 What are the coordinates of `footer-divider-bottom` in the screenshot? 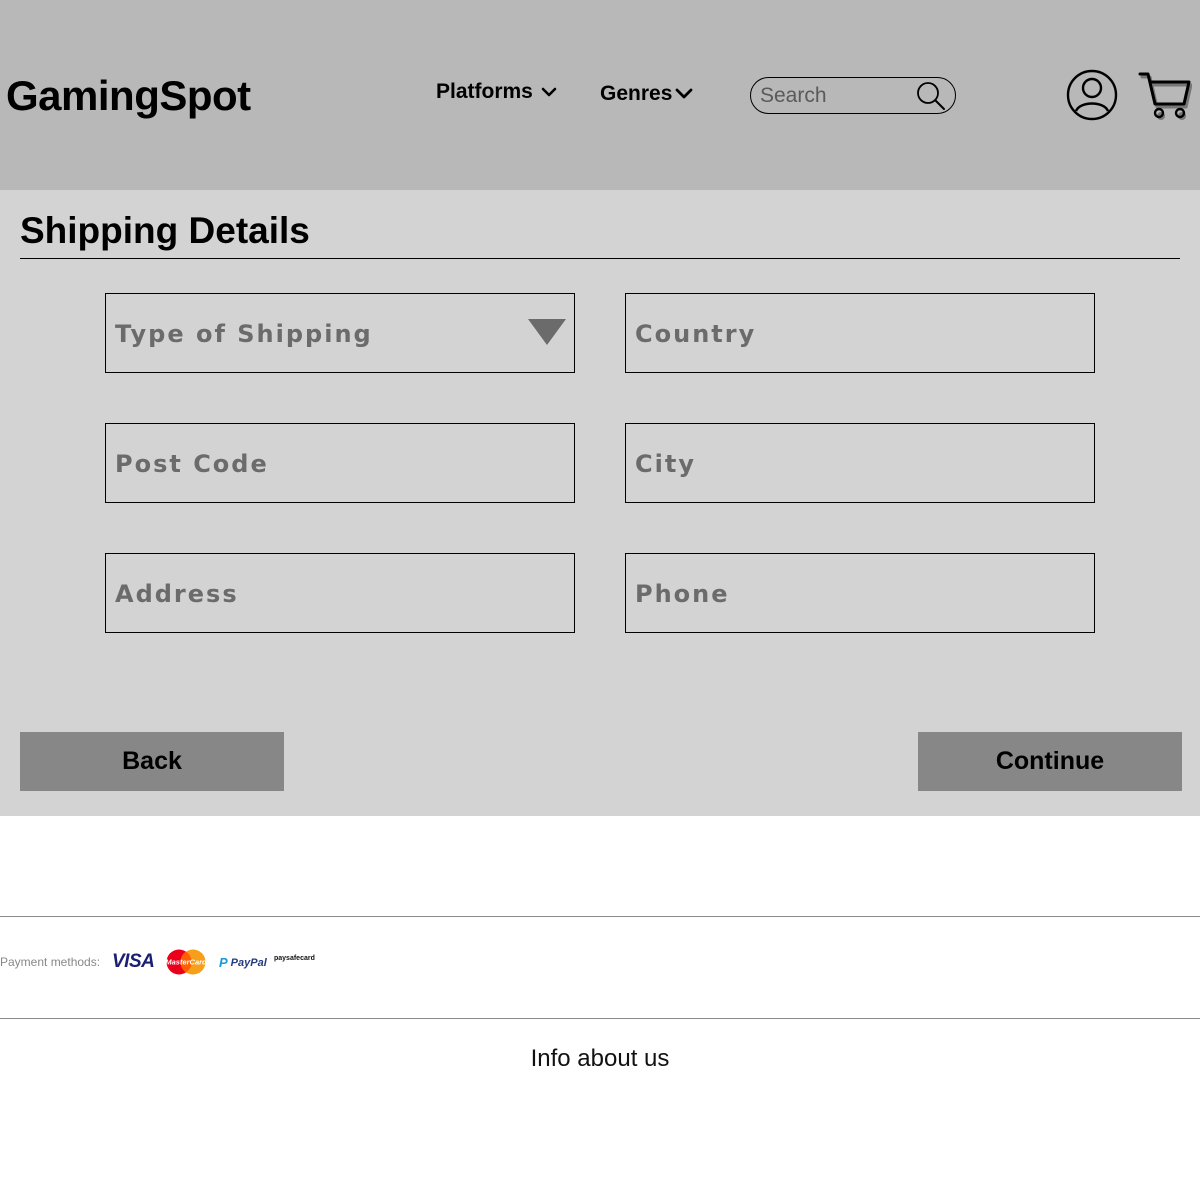 It's located at (600, 1018).